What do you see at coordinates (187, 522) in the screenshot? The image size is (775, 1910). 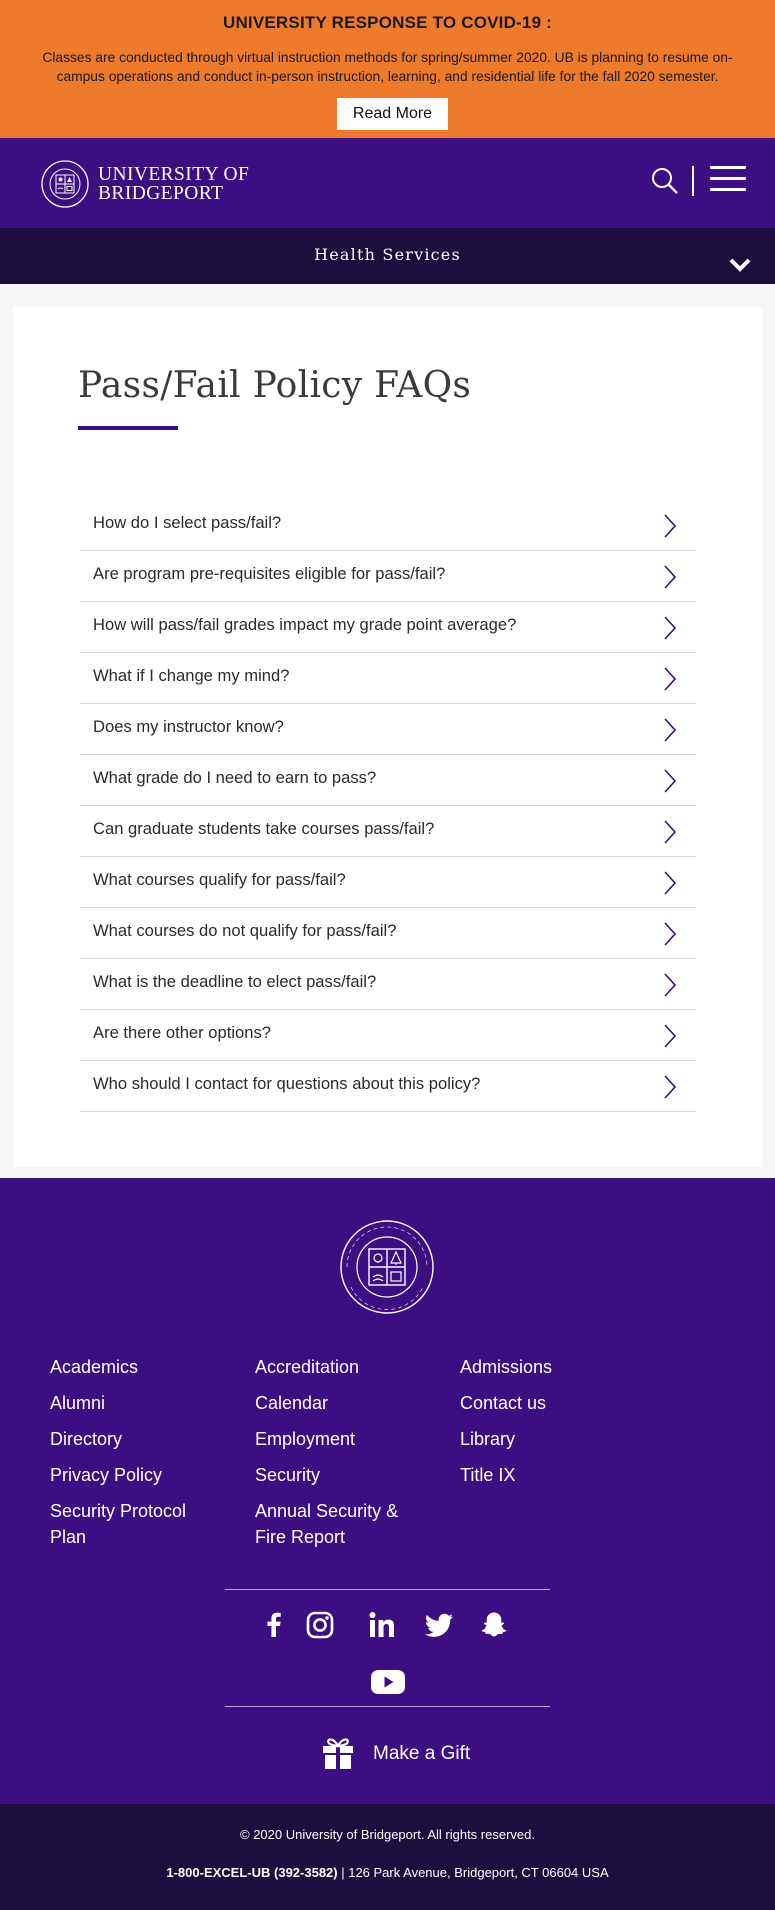 I see `faq-question: How do I select pass/fail?` at bounding box center [187, 522].